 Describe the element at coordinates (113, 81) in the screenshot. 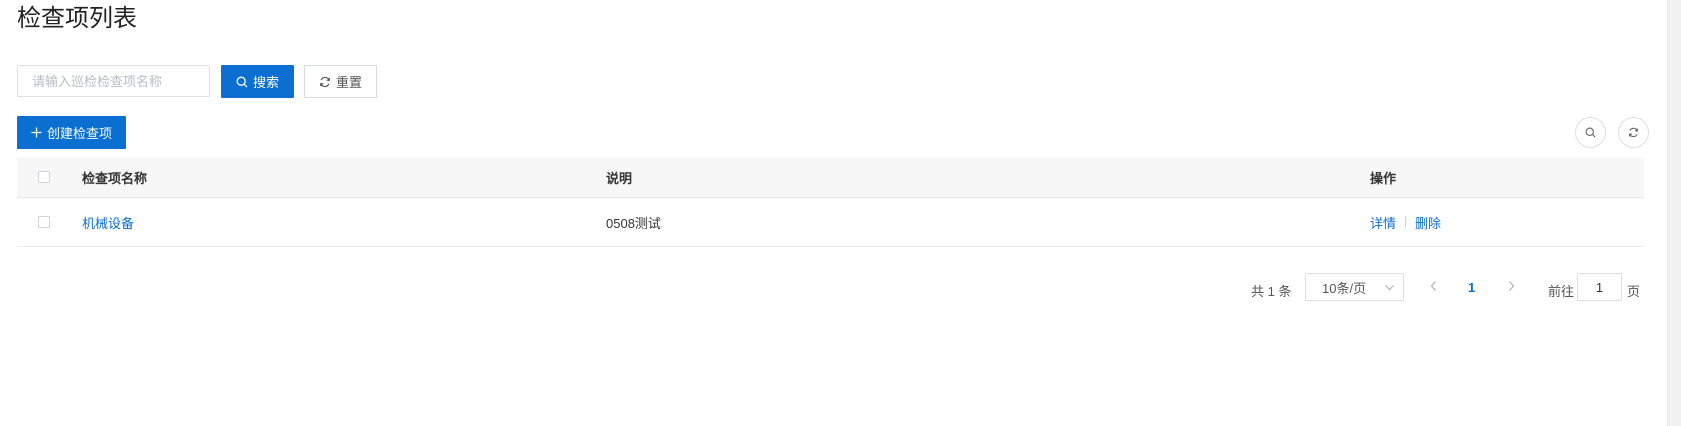

I see `search-input` at that location.